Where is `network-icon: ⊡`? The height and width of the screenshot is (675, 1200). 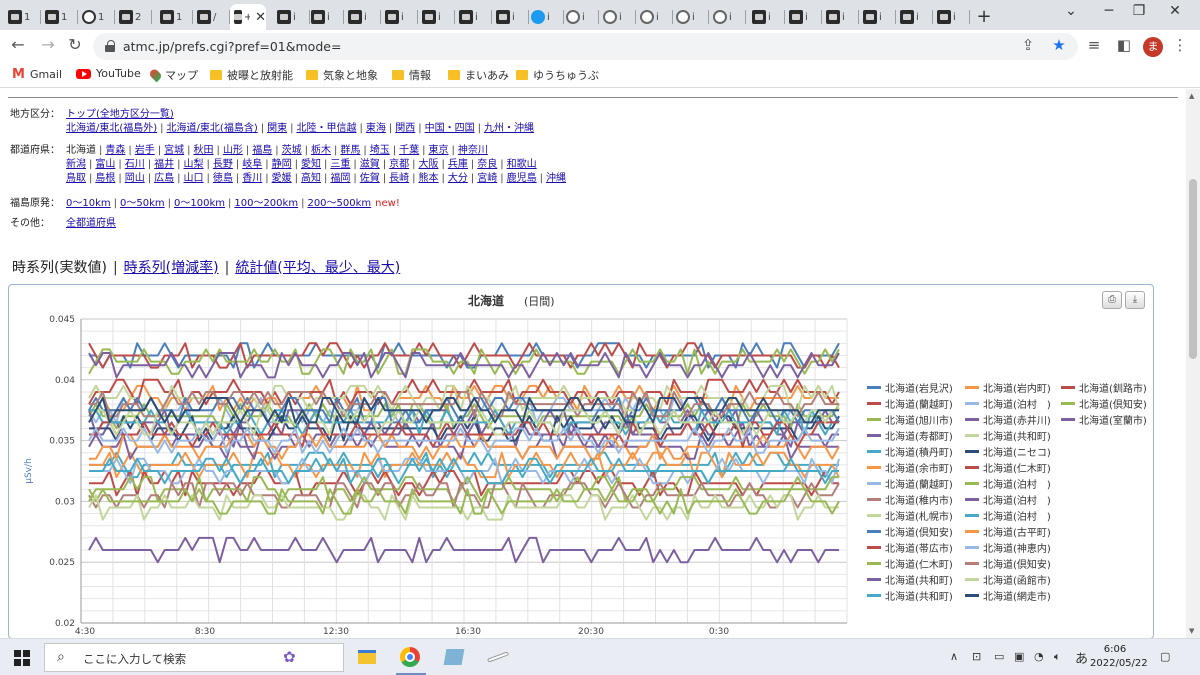
network-icon: ⊡ is located at coordinates (976, 656).